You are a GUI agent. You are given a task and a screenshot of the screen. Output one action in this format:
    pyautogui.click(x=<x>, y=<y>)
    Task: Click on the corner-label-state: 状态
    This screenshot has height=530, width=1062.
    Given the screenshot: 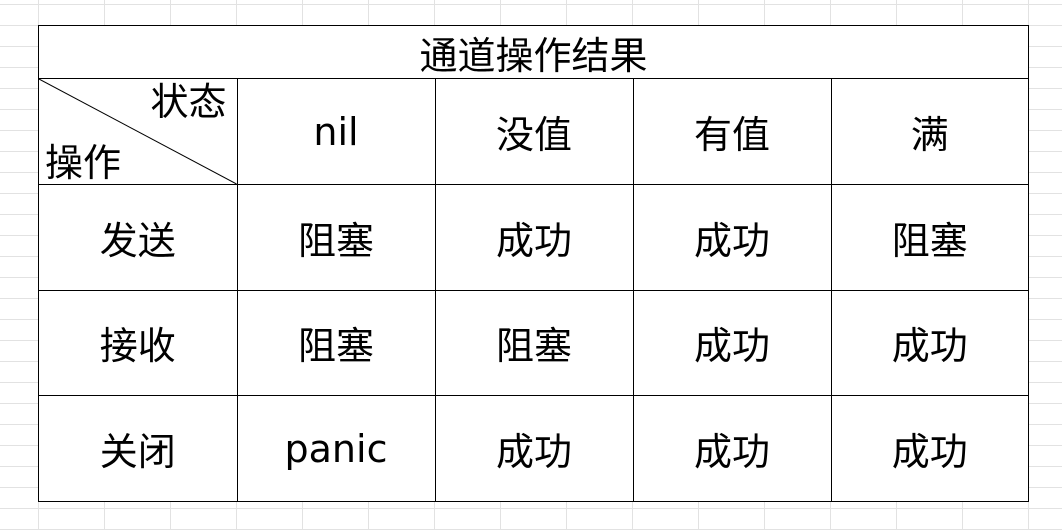 What is the action you would take?
    pyautogui.click(x=188, y=102)
    